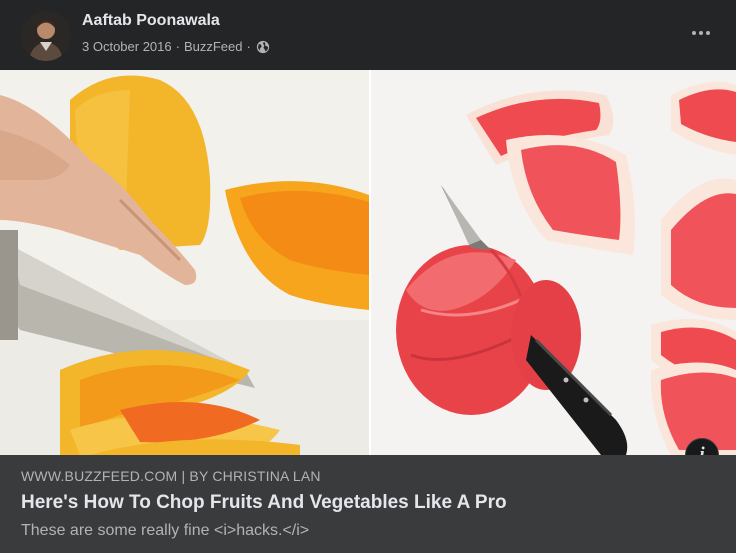 The image size is (736, 553). I want to click on author-name: Aaftab Poonawala, so click(151, 21).